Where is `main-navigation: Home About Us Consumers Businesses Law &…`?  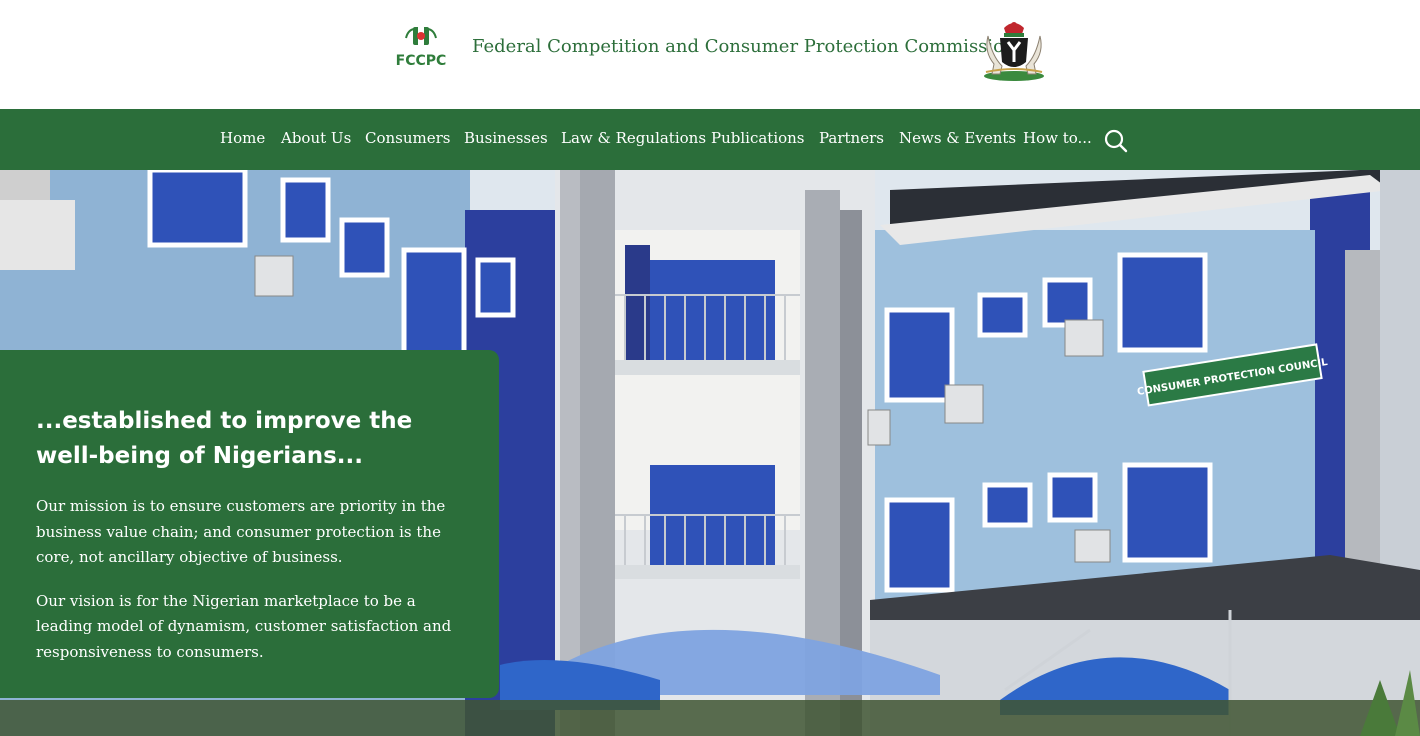
main-navigation: Home About Us Consumers Businesses Law &… is located at coordinates (710, 139).